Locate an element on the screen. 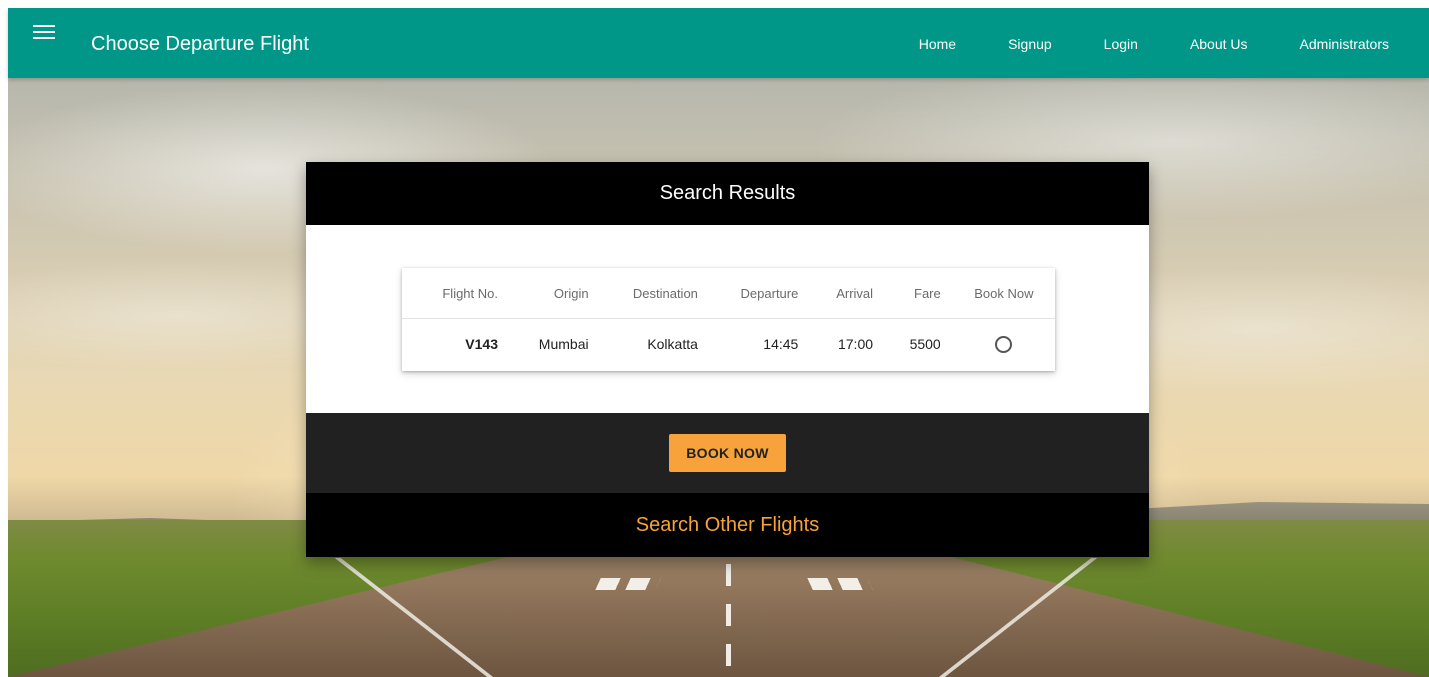  runway-center-line is located at coordinates (728, 575).